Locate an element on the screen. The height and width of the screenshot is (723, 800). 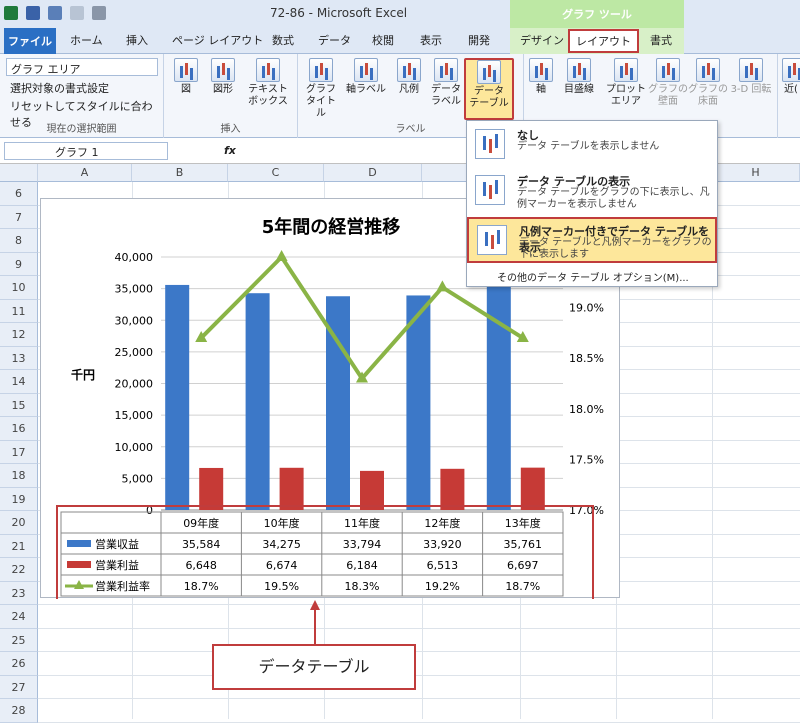
textbox-icon is located at coordinates (268, 70).